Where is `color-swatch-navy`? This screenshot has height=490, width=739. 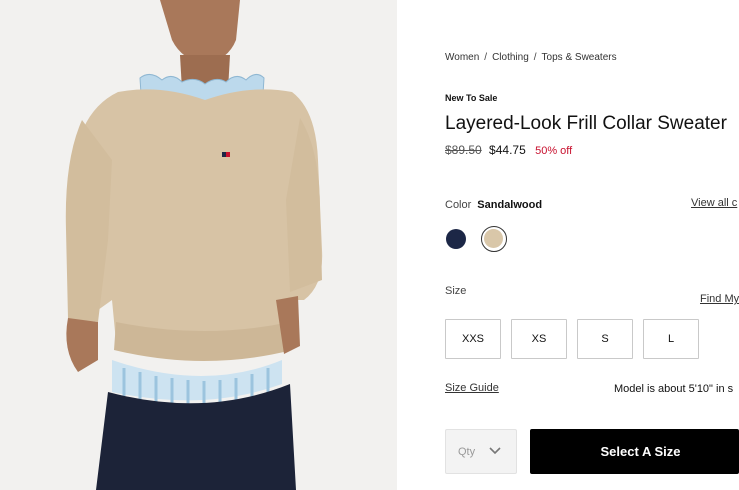
color-swatch-navy is located at coordinates (456, 239).